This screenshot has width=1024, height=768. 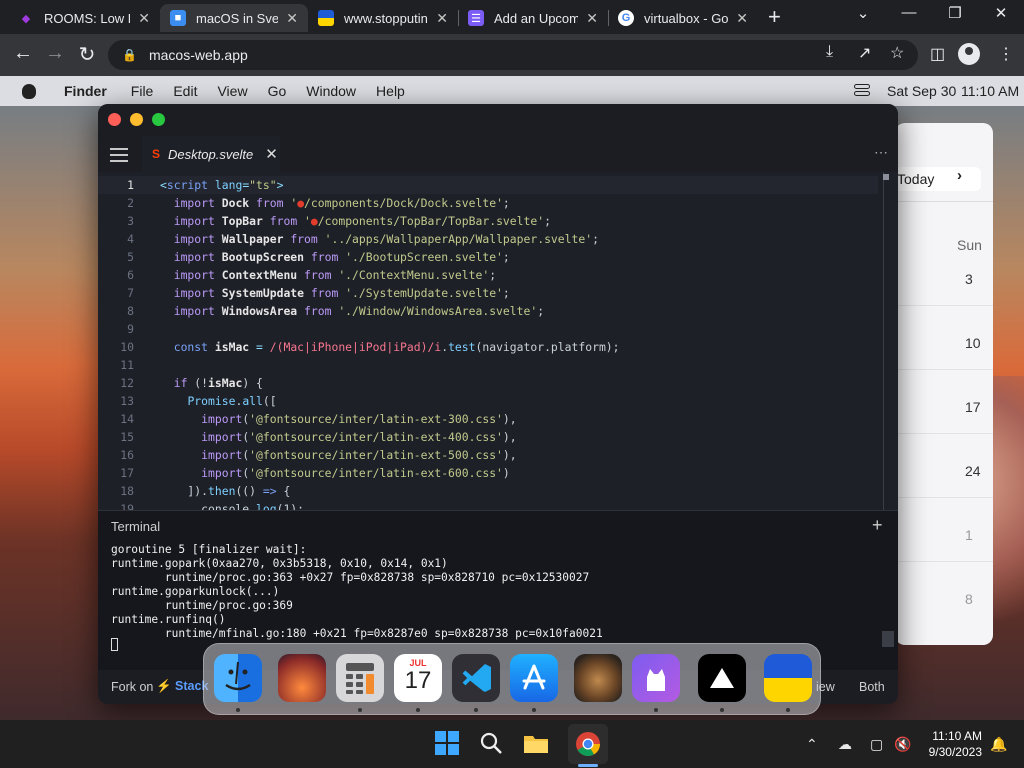 I want to click on ukraine-icon, so click(x=326, y=18).